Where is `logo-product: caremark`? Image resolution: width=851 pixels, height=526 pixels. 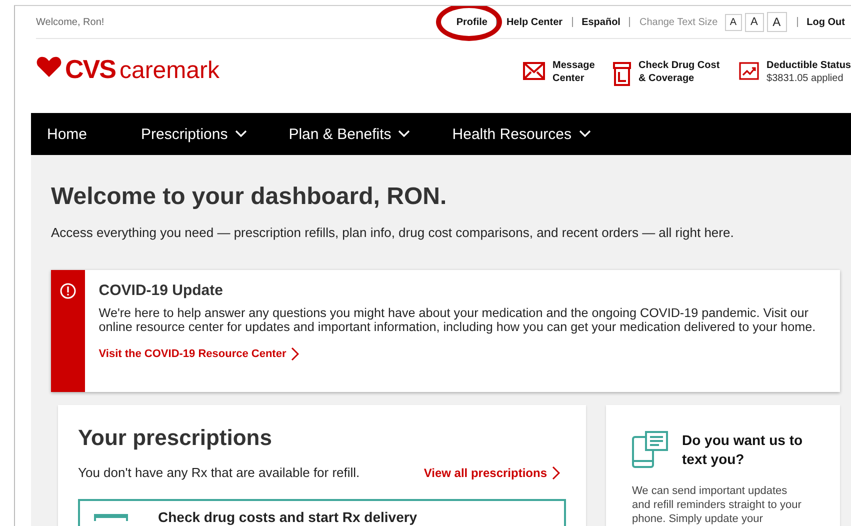
logo-product: caremark is located at coordinates (169, 70).